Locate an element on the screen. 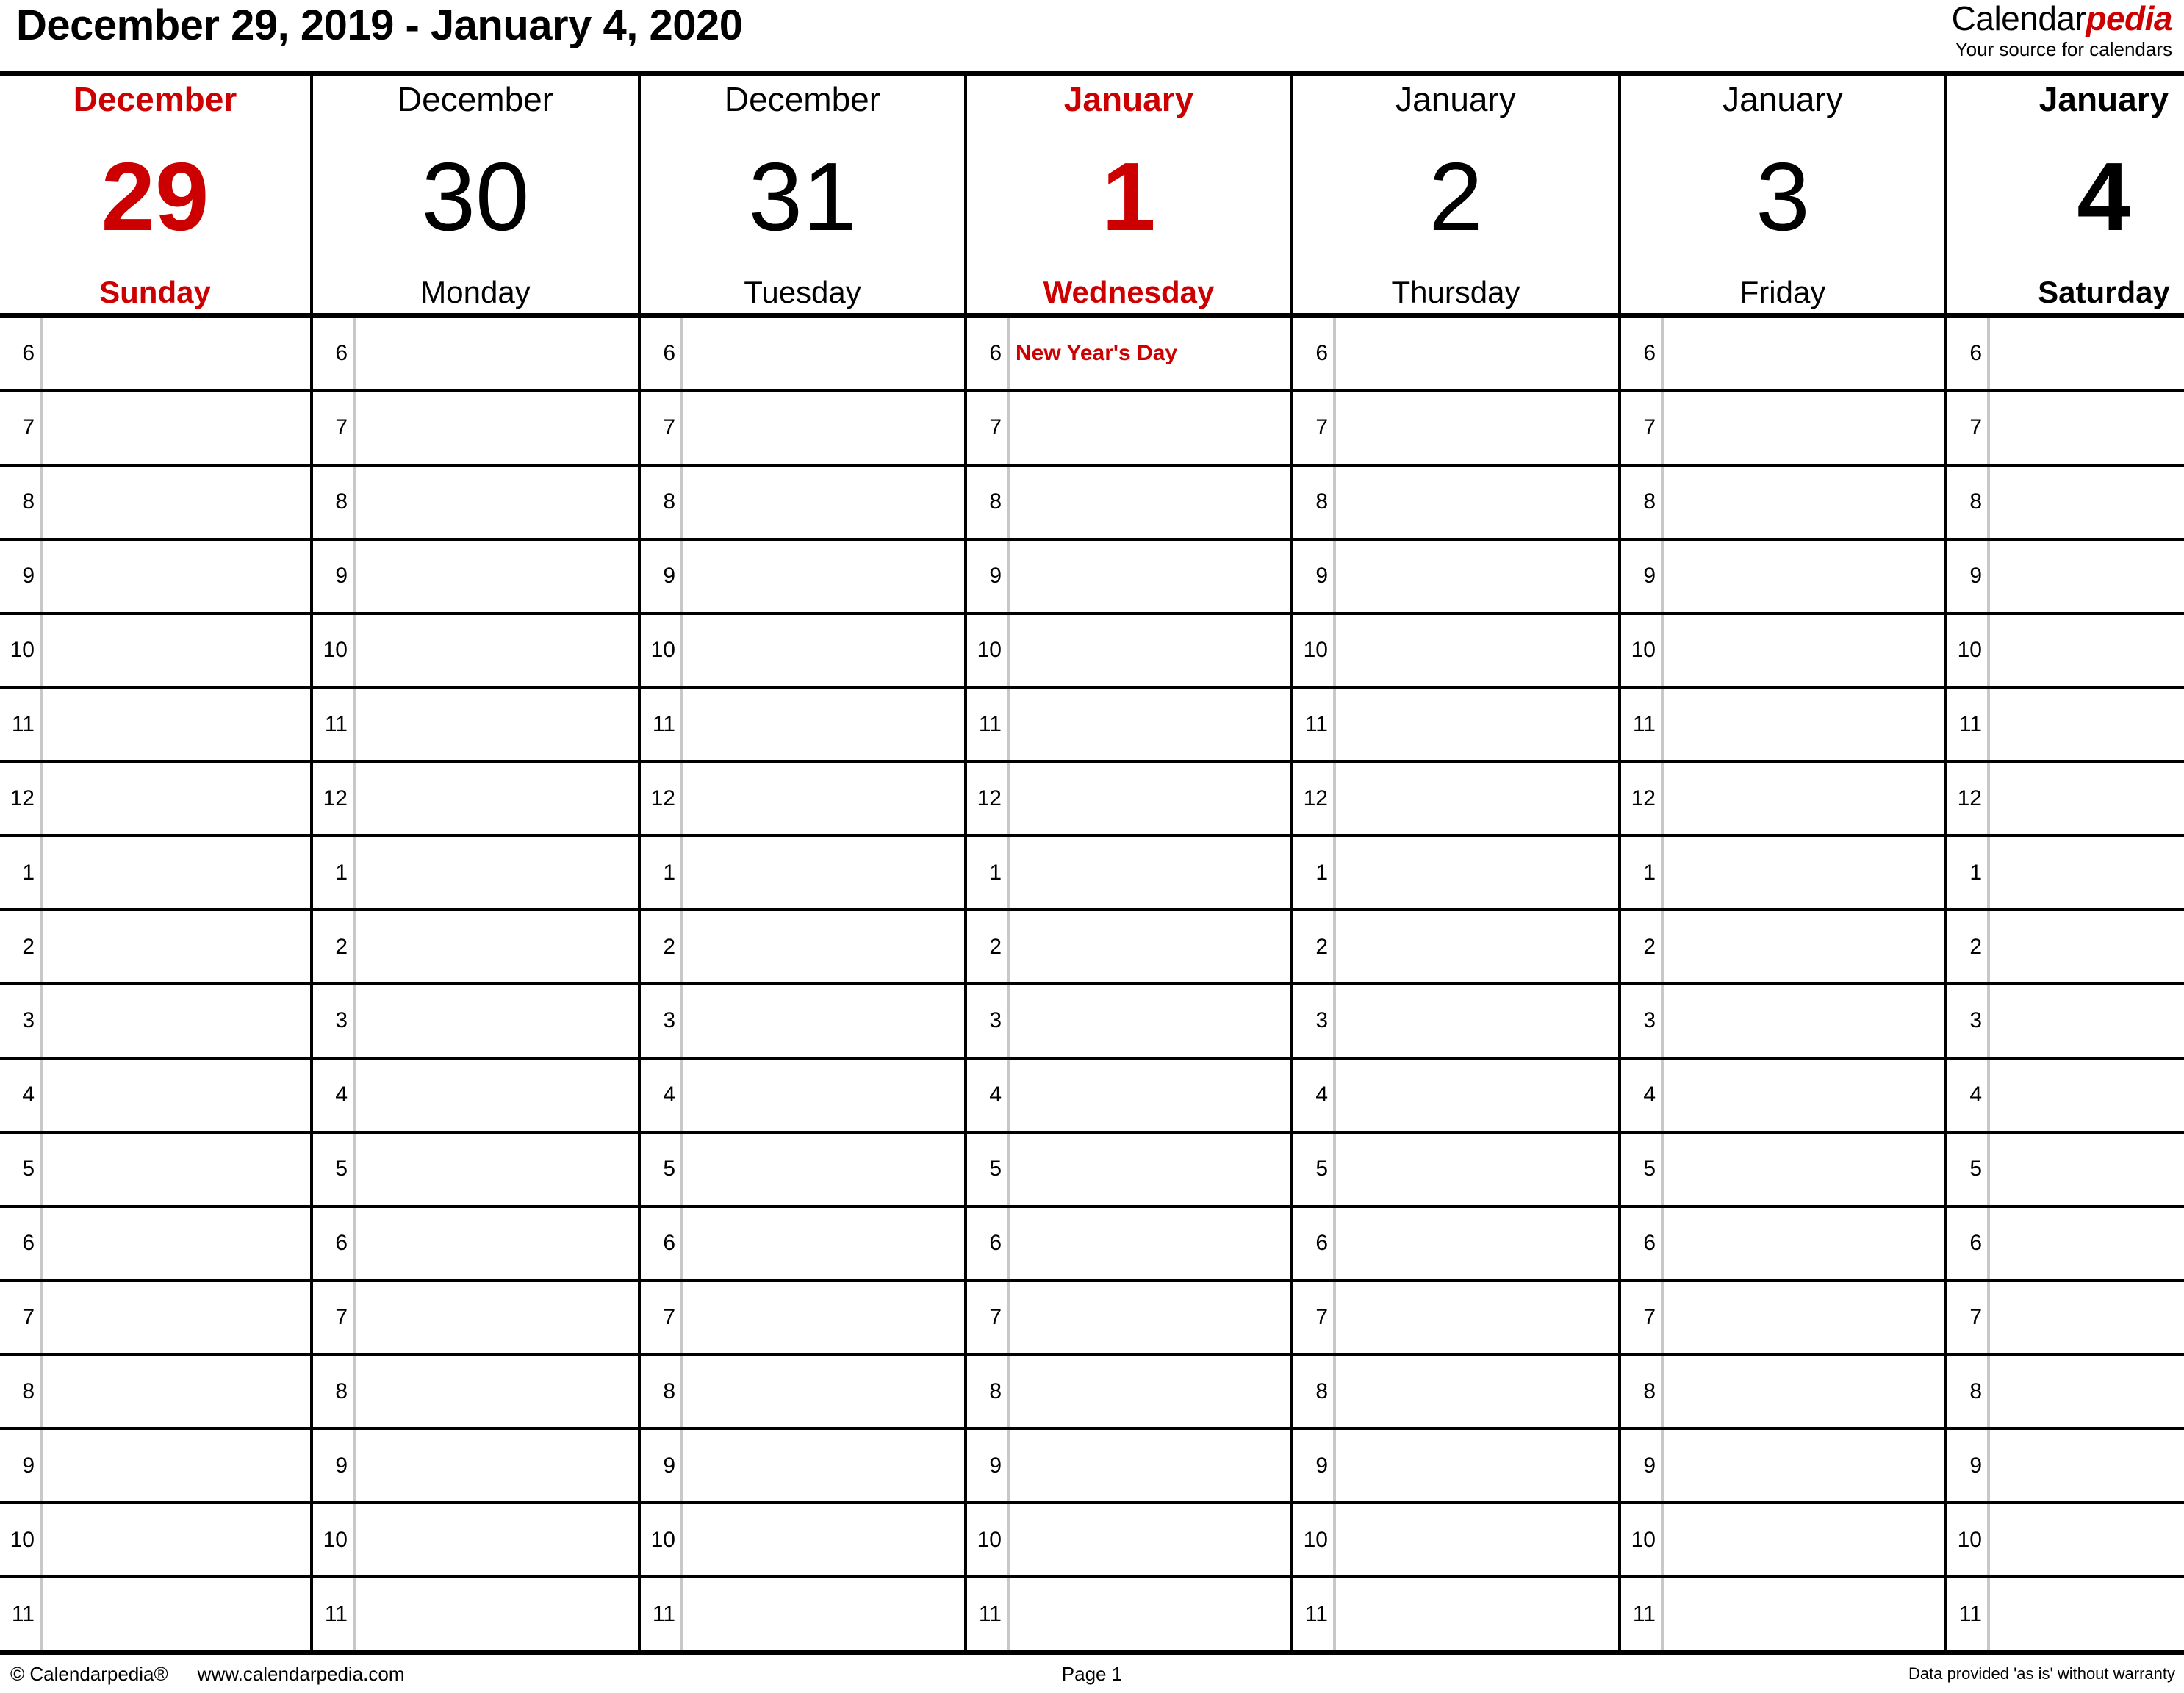 This screenshot has width=2184, height=1693. day-header-sunday: December 29 Sunday is located at coordinates (156, 194).